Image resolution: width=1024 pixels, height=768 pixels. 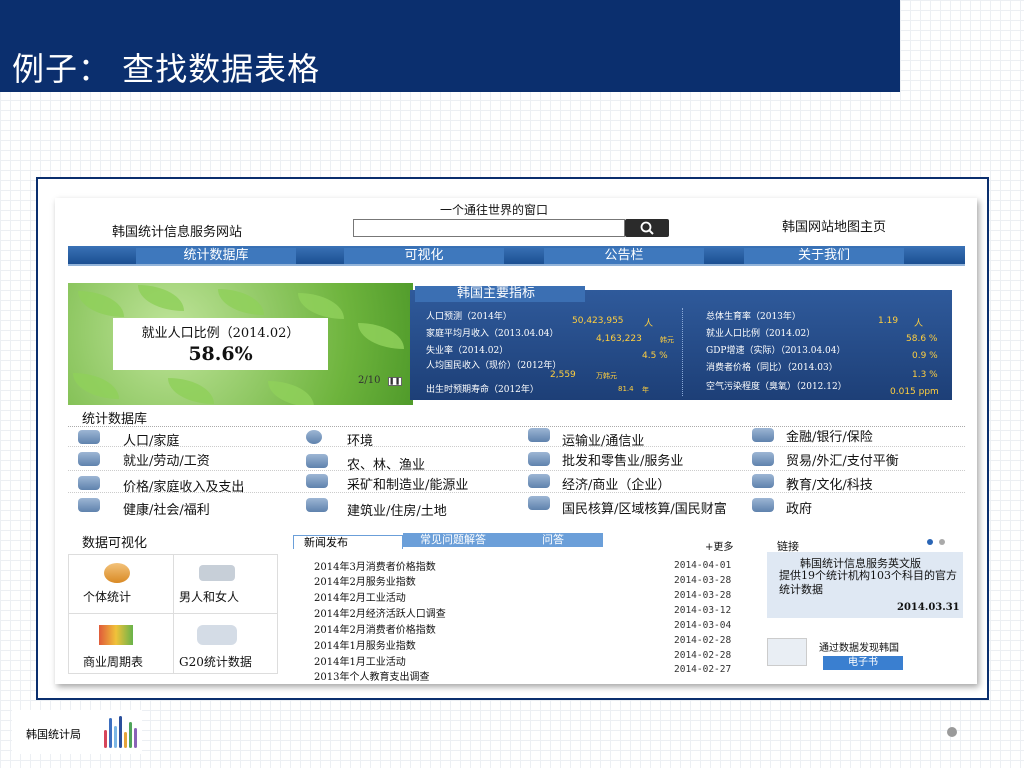 I want to click on indicator-value: 0.015 ppm, so click(x=914, y=392).